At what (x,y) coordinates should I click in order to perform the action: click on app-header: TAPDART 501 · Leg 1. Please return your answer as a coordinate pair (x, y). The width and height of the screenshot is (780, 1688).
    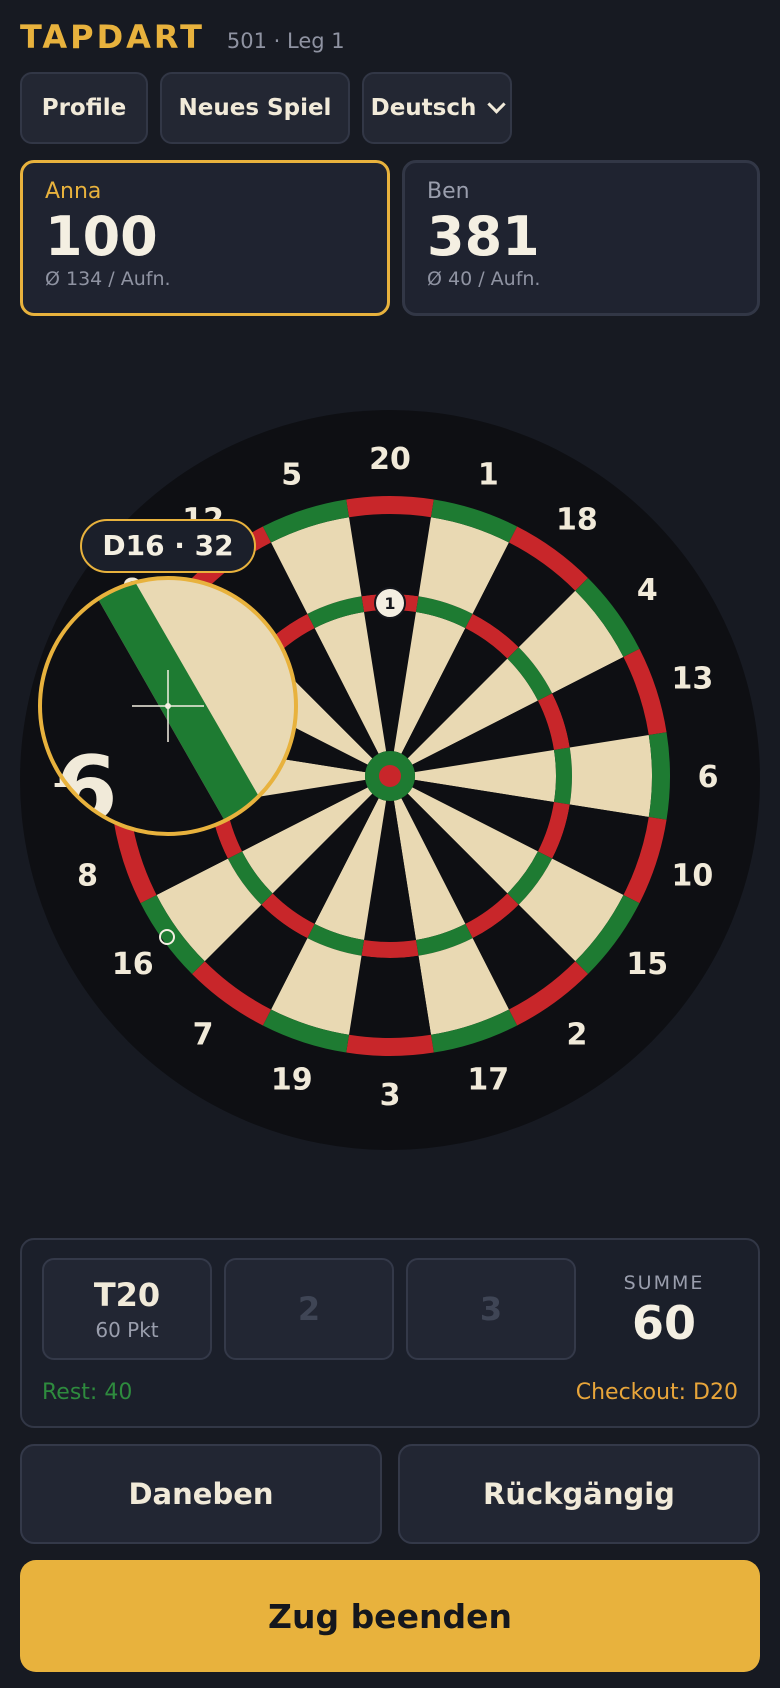
    Looking at the image, I should click on (182, 37).